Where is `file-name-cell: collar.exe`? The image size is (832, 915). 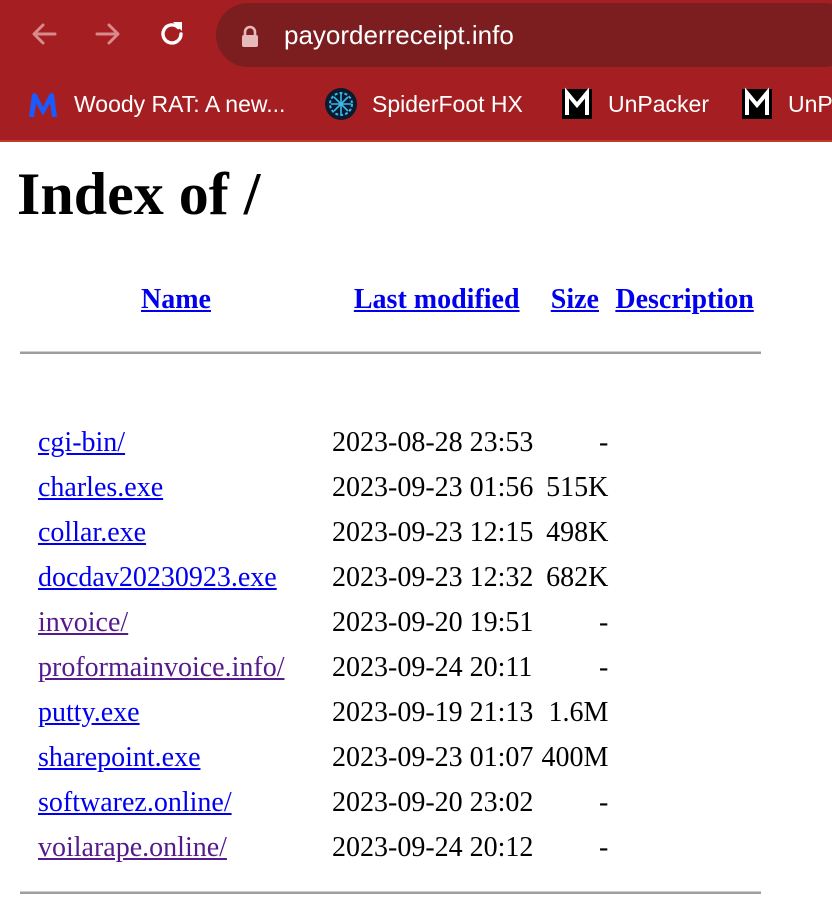
file-name-cell: collar.exe is located at coordinates (176, 532).